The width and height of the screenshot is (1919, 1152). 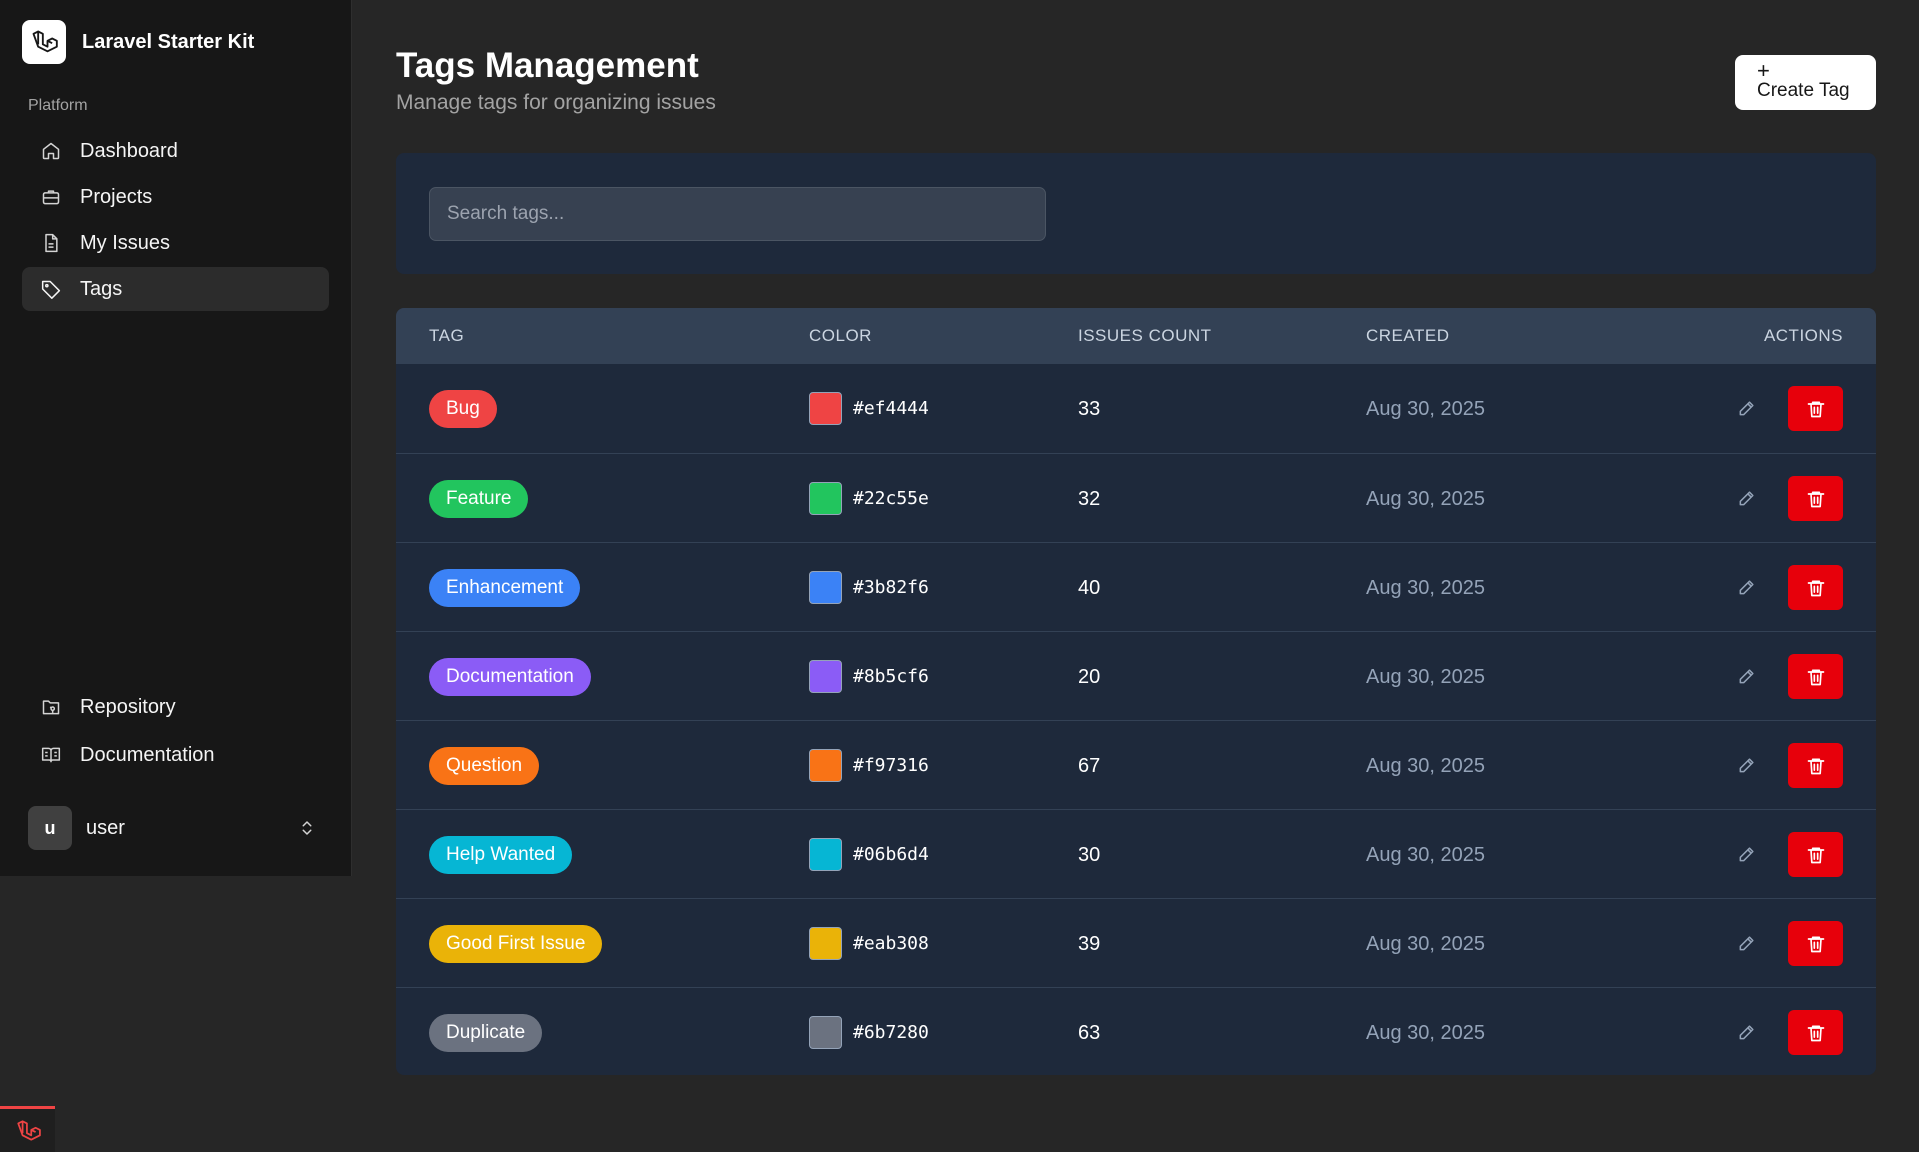 What do you see at coordinates (840, 335) in the screenshot?
I see `column-header-color: COLOR` at bounding box center [840, 335].